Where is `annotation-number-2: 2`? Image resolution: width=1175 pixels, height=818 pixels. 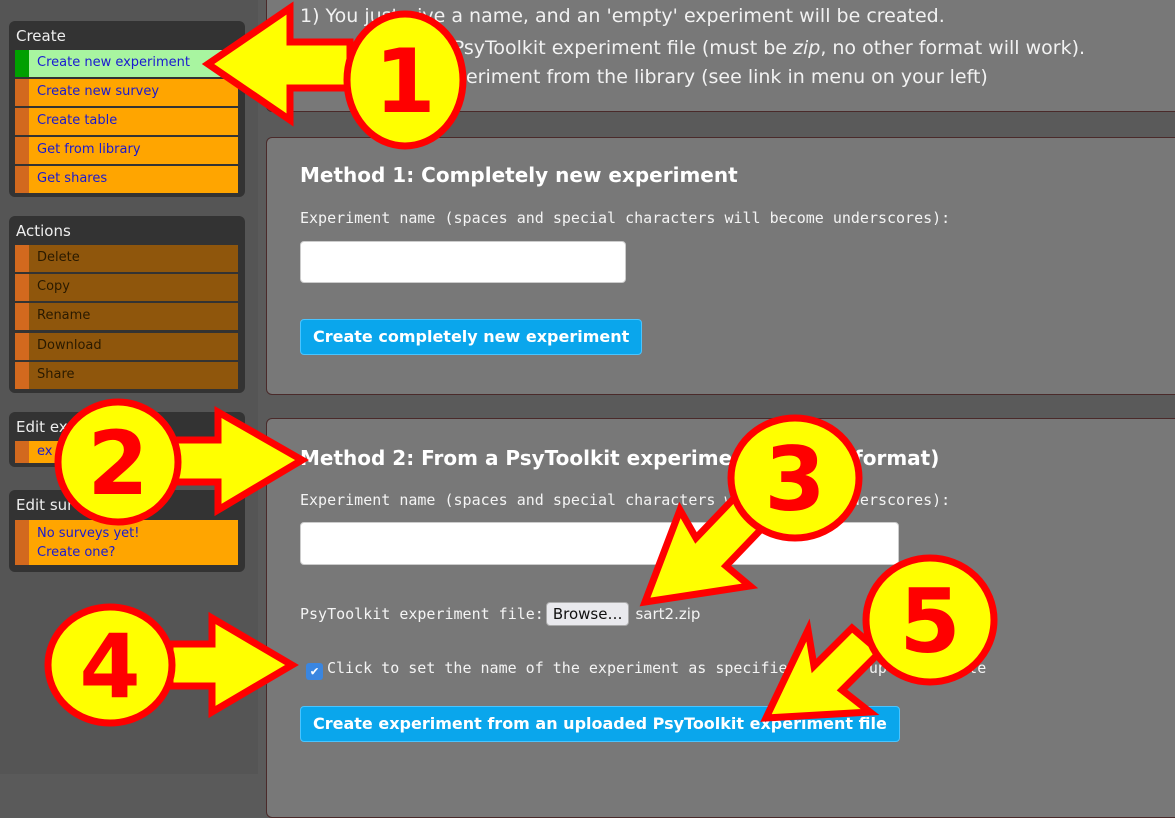
annotation-number-2: 2 is located at coordinates (117, 463).